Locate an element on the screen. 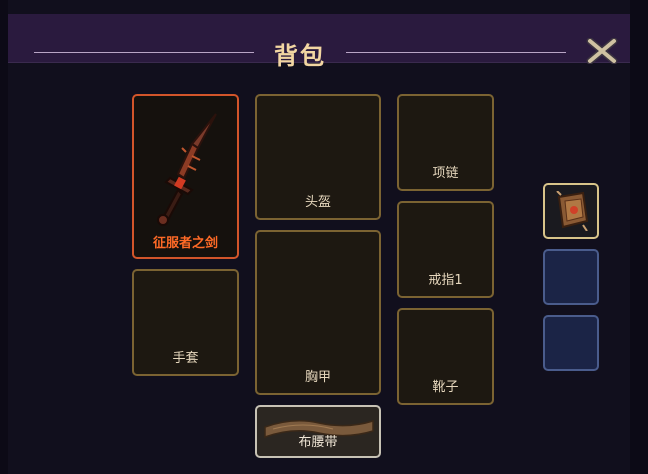 The image size is (648, 474). necklace-label: 项链 is located at coordinates (445, 173).